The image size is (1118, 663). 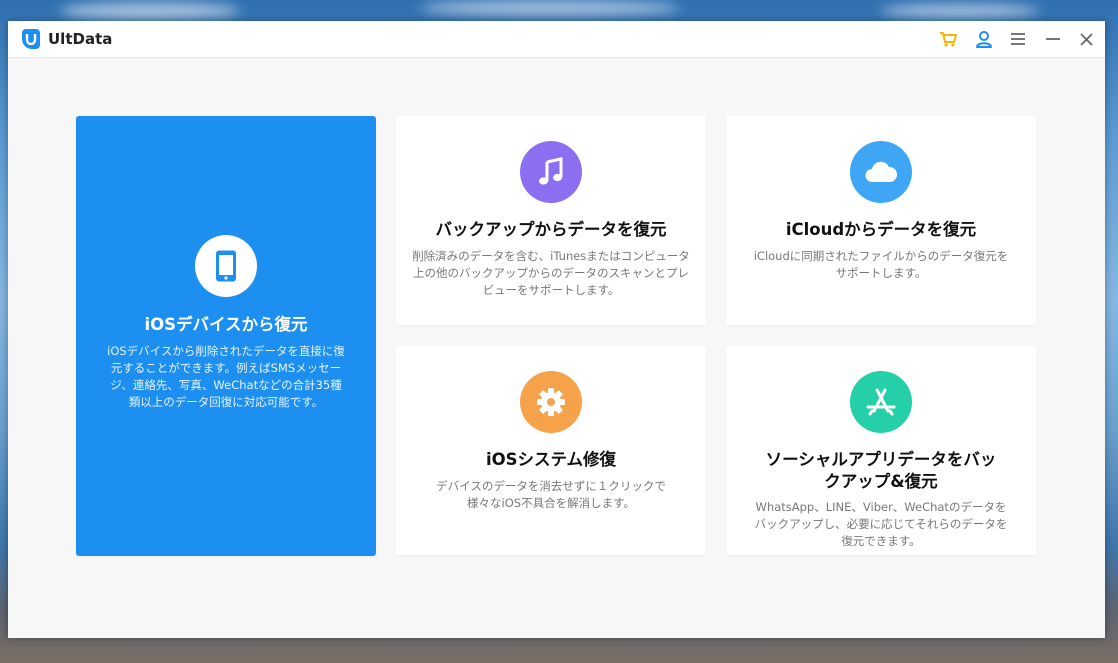 What do you see at coordinates (551, 172) in the screenshot?
I see `music-icon` at bounding box center [551, 172].